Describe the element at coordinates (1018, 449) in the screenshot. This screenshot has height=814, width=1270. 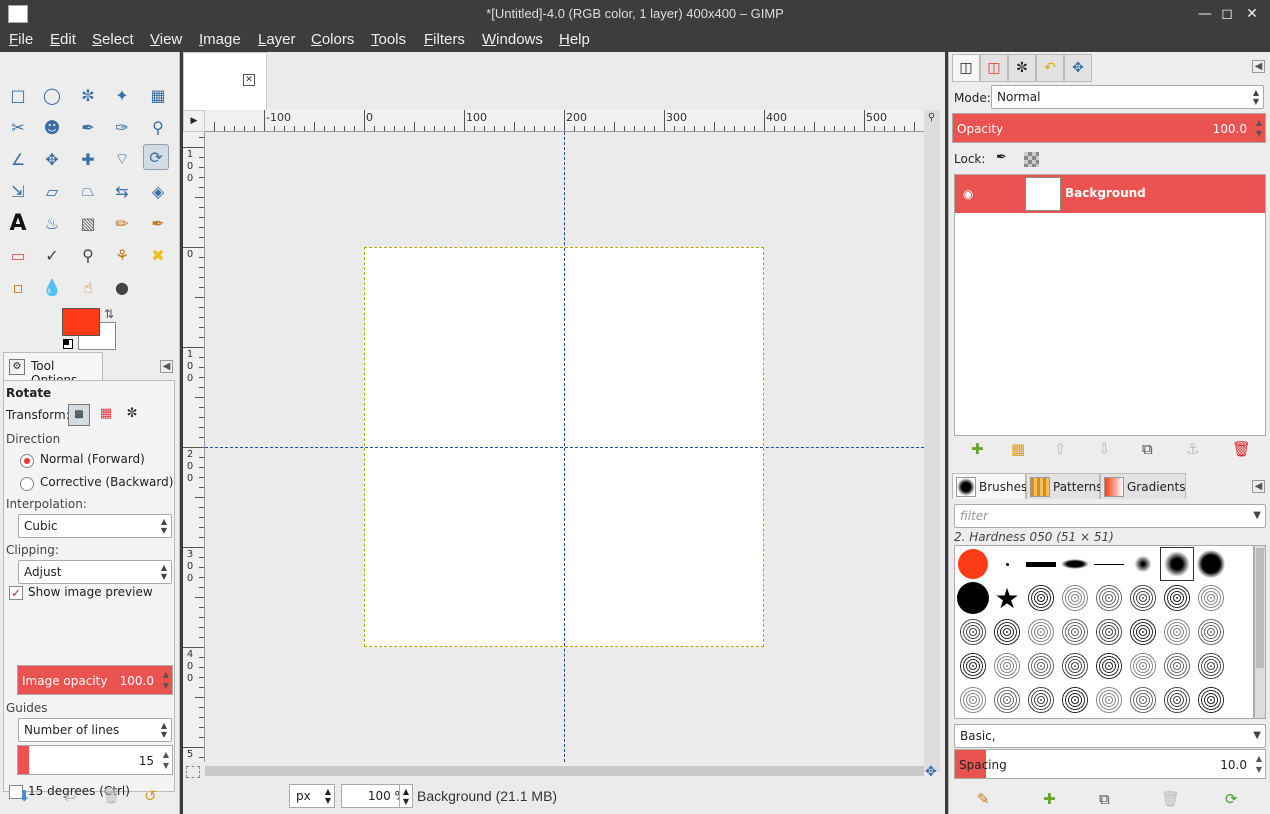
I see `new-group-icon: ▦` at that location.